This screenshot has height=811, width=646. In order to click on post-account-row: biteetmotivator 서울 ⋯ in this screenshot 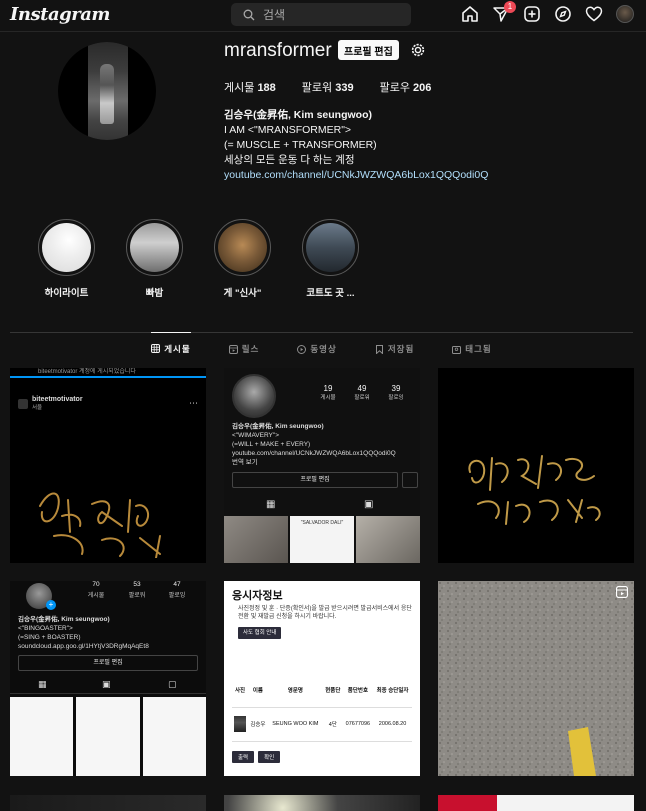, I will do `click(108, 394)`.